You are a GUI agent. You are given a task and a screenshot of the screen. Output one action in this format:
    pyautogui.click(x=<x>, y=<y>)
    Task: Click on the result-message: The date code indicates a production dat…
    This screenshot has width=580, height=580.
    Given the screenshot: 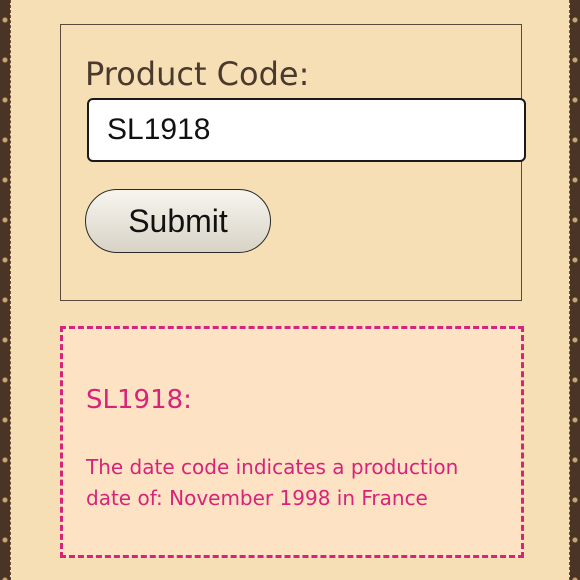 What is the action you would take?
    pyautogui.click(x=272, y=482)
    